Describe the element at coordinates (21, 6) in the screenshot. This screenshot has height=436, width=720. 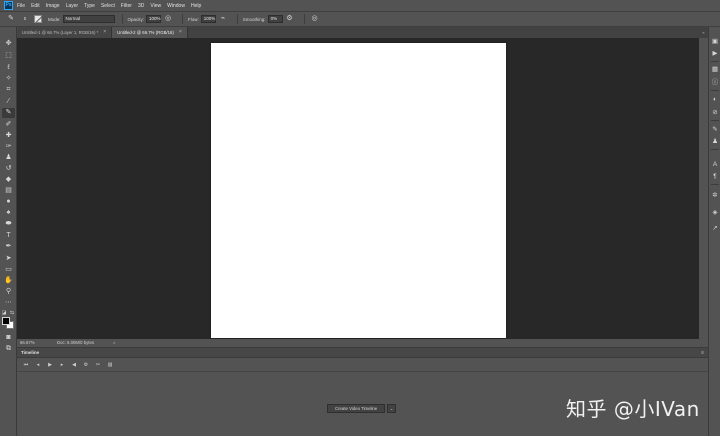
I see `menu-file: File` at that location.